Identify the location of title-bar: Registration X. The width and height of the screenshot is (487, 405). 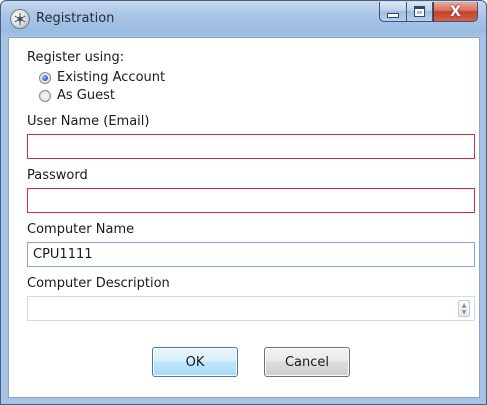
(243, 19).